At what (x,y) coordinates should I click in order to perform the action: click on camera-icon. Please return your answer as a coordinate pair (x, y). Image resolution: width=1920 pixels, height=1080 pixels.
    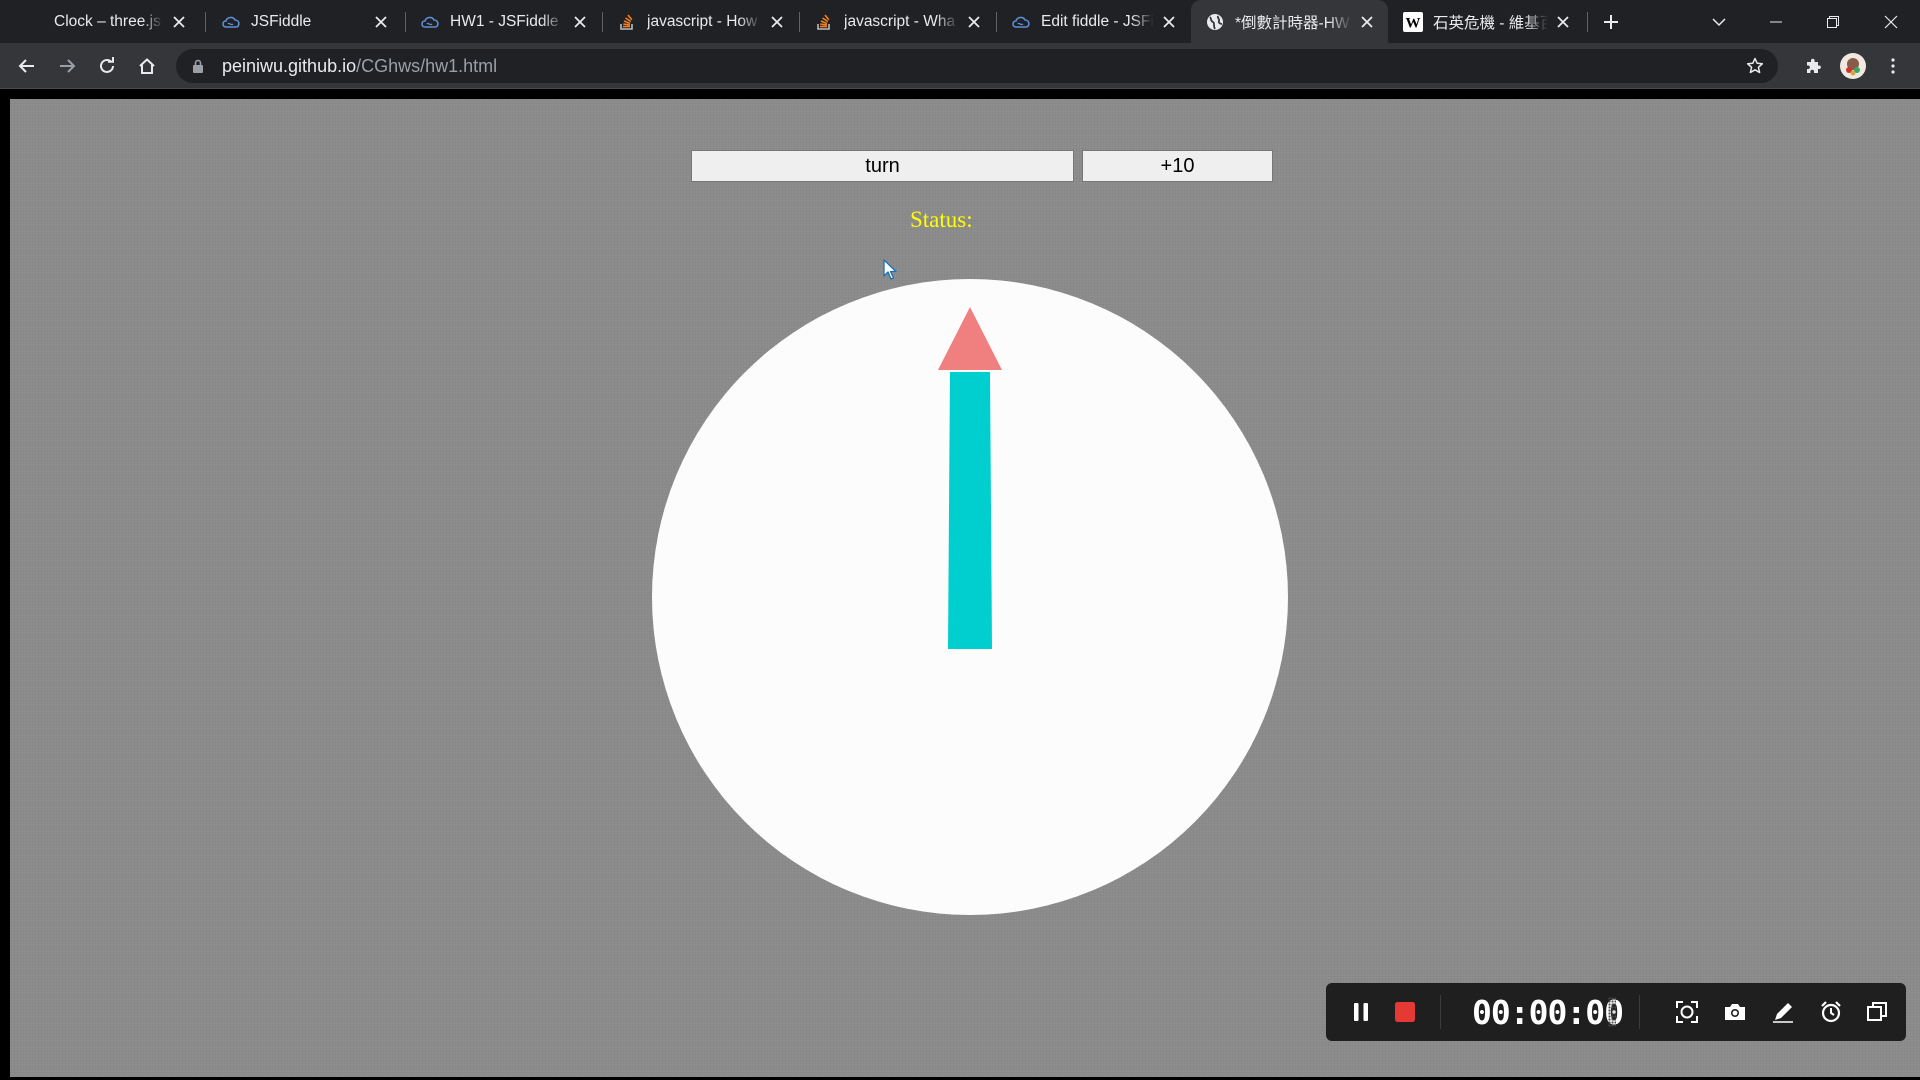
    Looking at the image, I should click on (1735, 1012).